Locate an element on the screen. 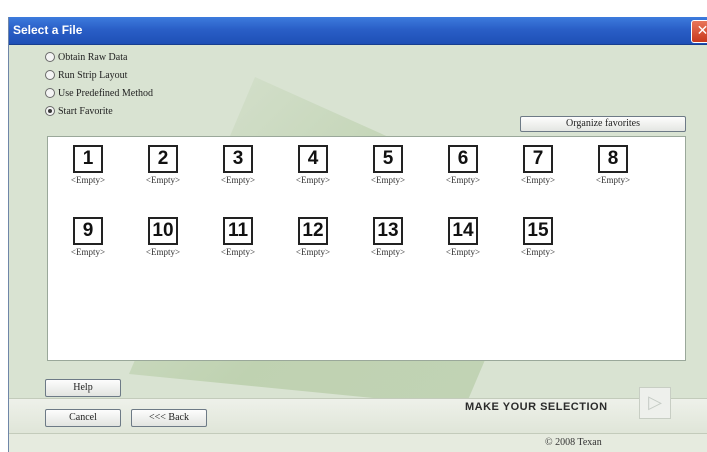 The width and height of the screenshot is (707, 452). option-label: Use Predefined Method is located at coordinates (105, 93).